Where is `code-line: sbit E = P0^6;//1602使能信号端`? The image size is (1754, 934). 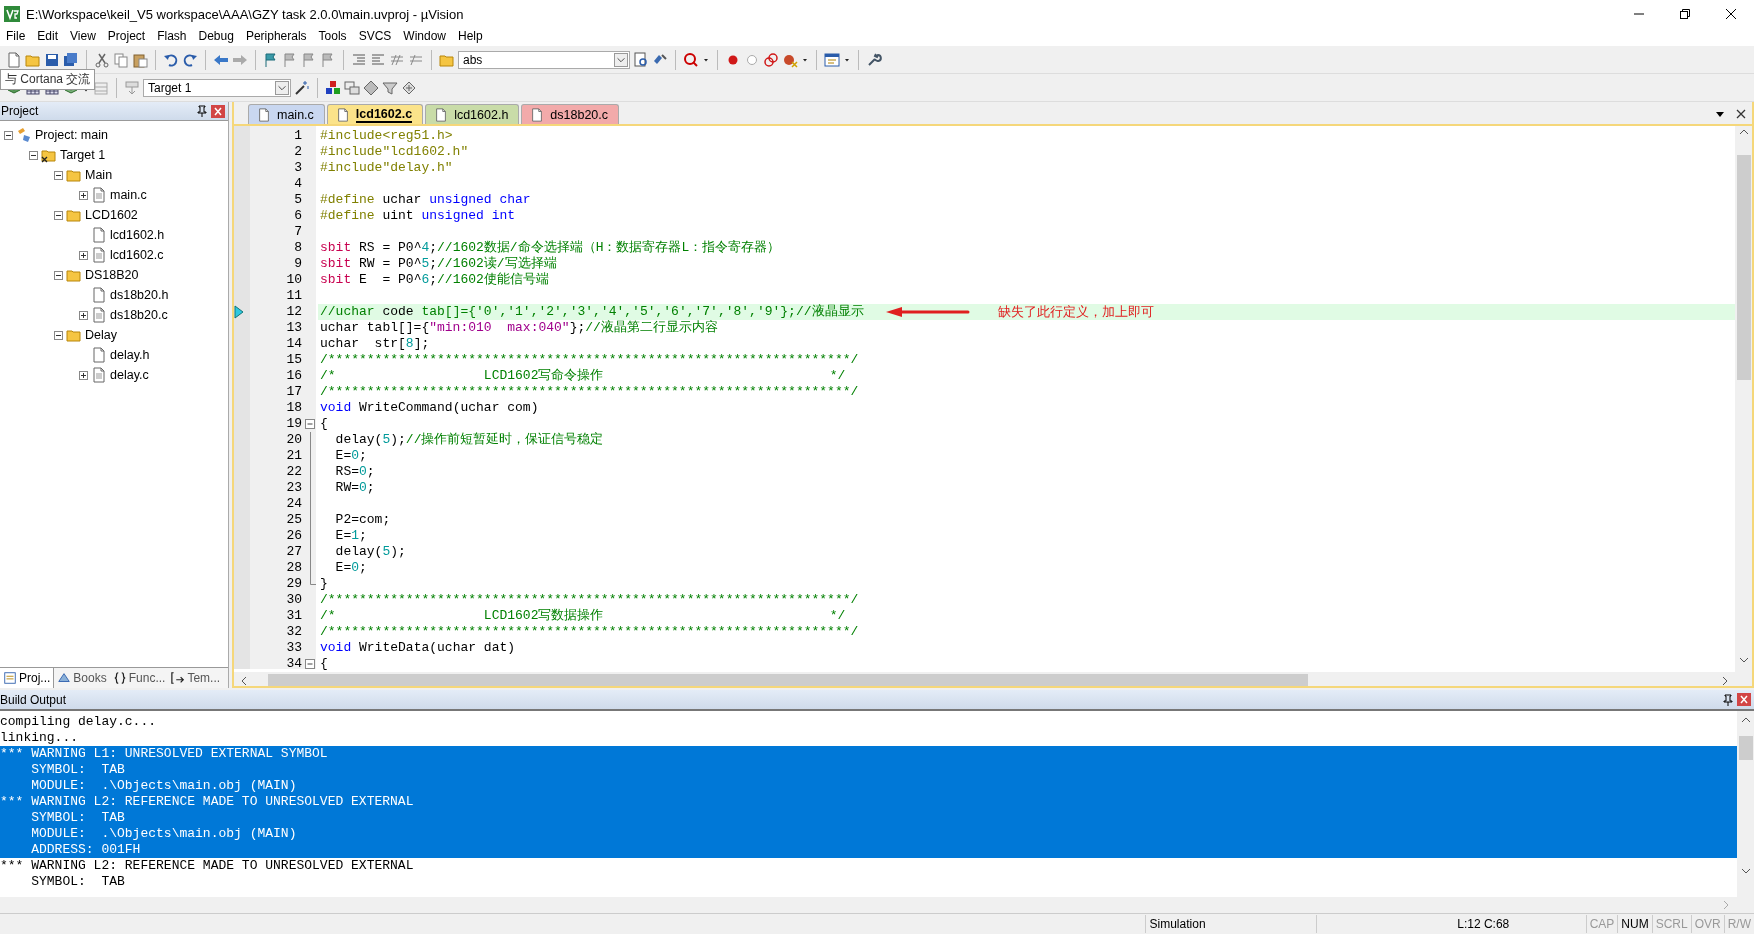 code-line: sbit E = P0^6;//1602使能信号端 is located at coordinates (434, 280).